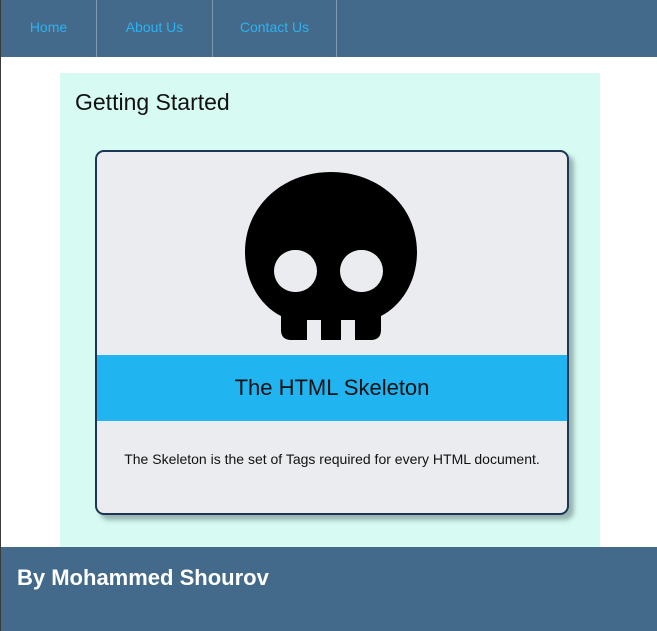  What do you see at coordinates (143, 577) in the screenshot?
I see `footer-author: By Mohammed Shourov` at bounding box center [143, 577].